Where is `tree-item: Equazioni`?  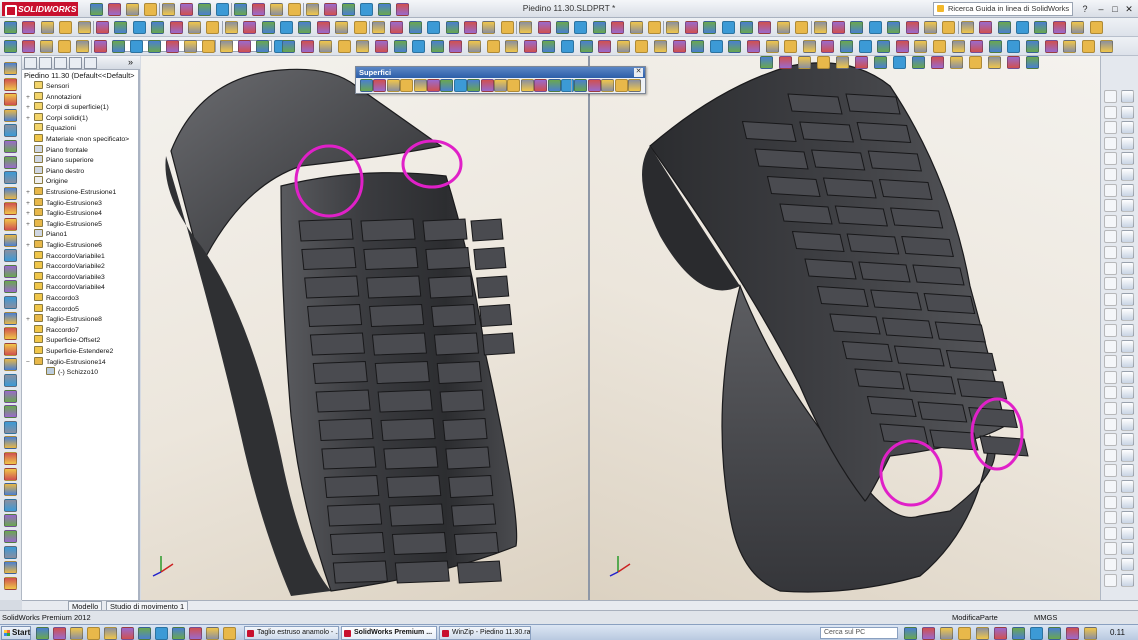 tree-item: Equazioni is located at coordinates (51, 128).